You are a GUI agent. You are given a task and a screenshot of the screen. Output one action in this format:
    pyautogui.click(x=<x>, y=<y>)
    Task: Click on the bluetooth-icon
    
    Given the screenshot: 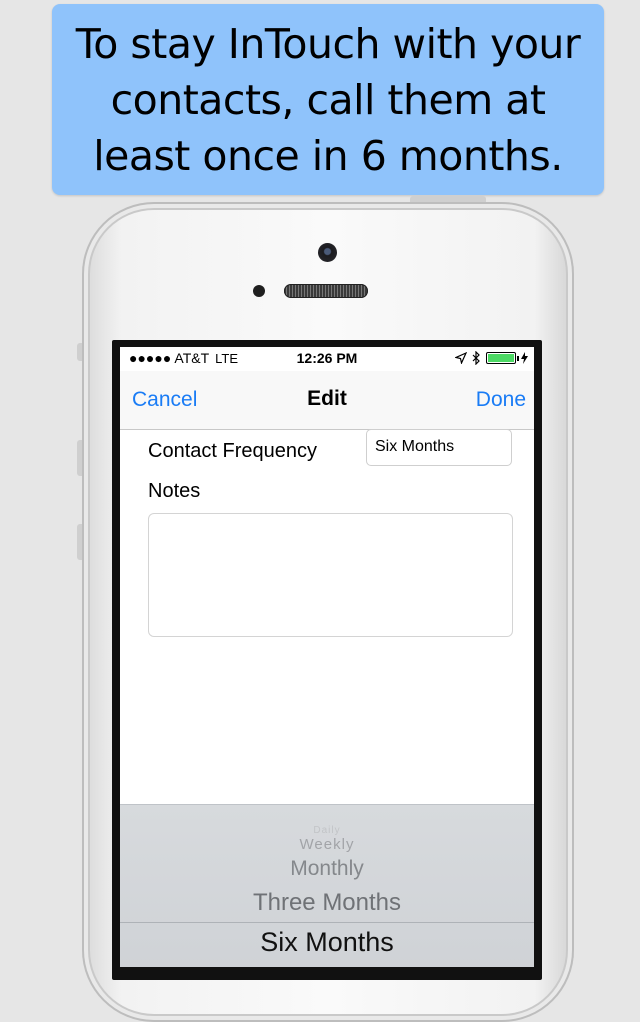 What is the action you would take?
    pyautogui.click(x=476, y=358)
    